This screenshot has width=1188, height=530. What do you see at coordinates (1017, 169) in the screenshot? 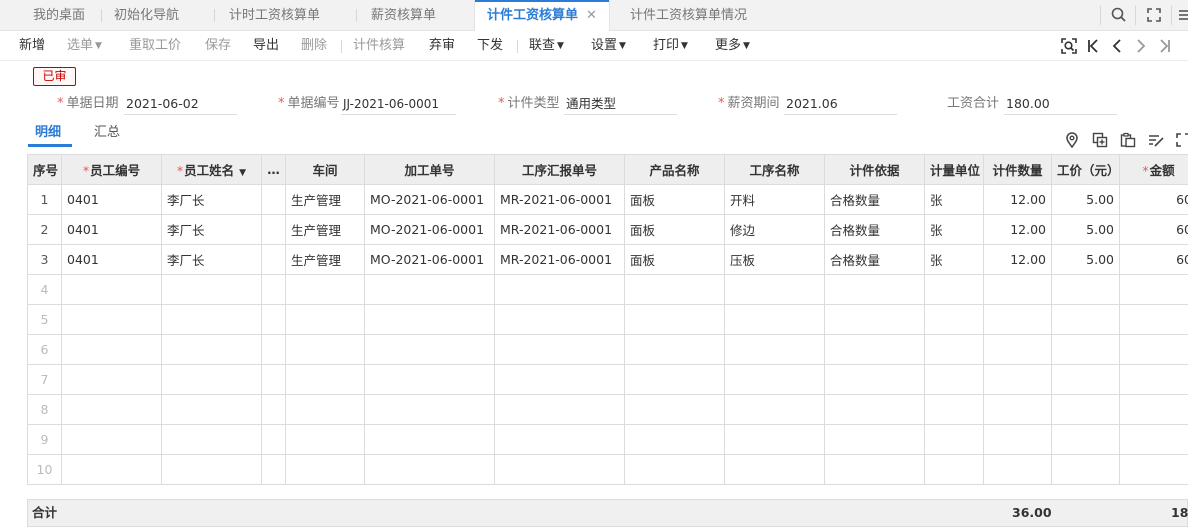
I see `col-header-qty: 计件数量` at bounding box center [1017, 169].